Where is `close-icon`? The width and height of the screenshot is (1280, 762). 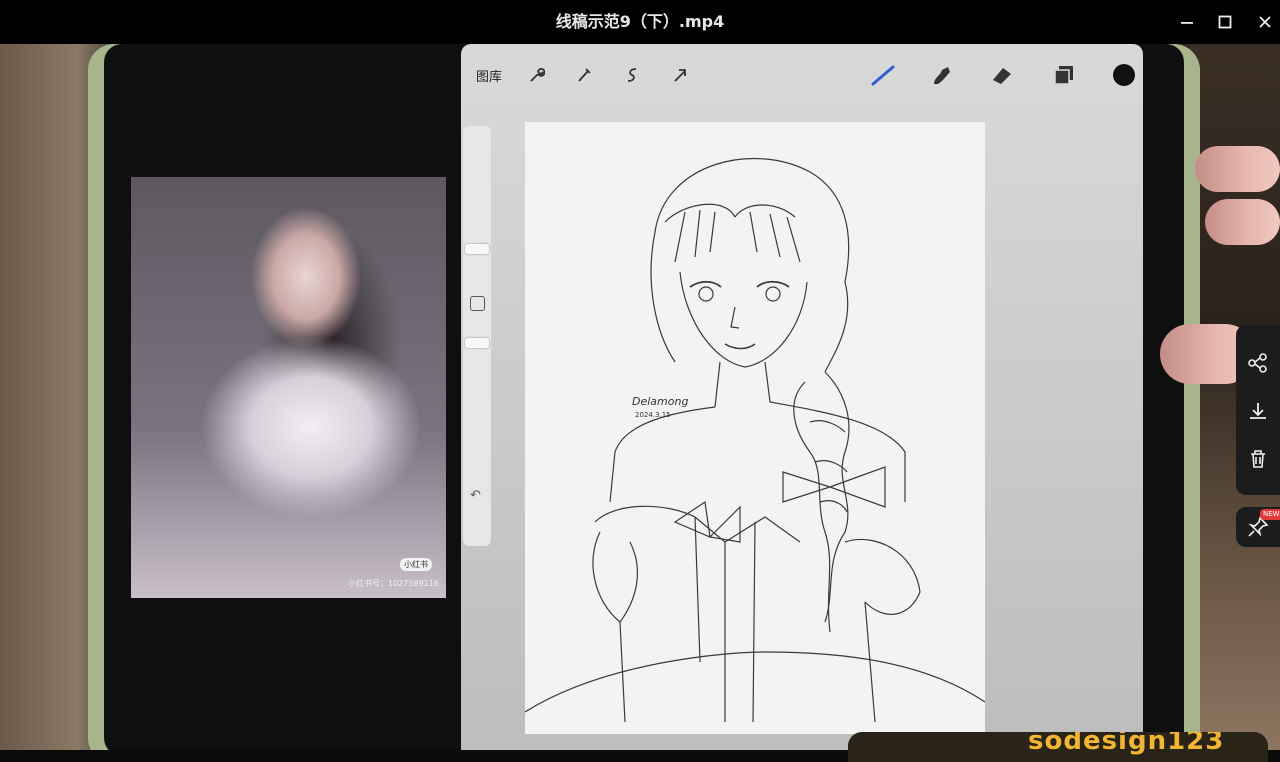 close-icon is located at coordinates (1265, 22).